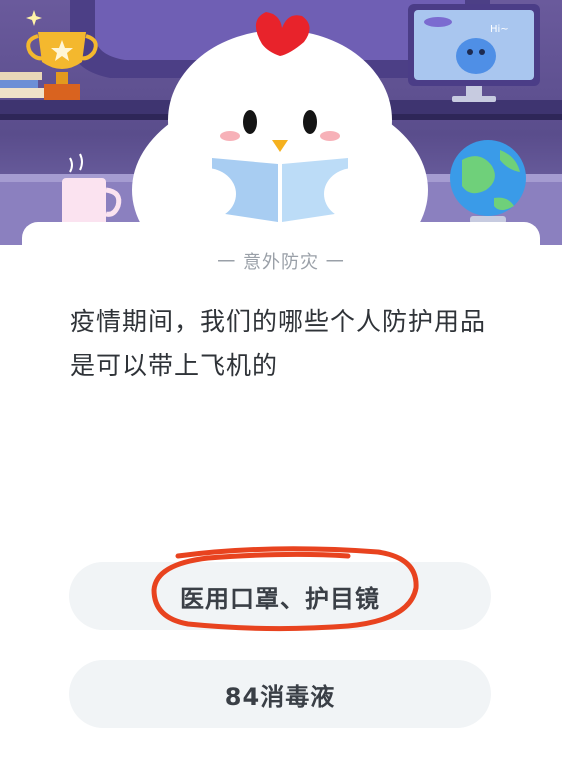  Describe the element at coordinates (92, 189) in the screenshot. I see `cup-icon` at that location.